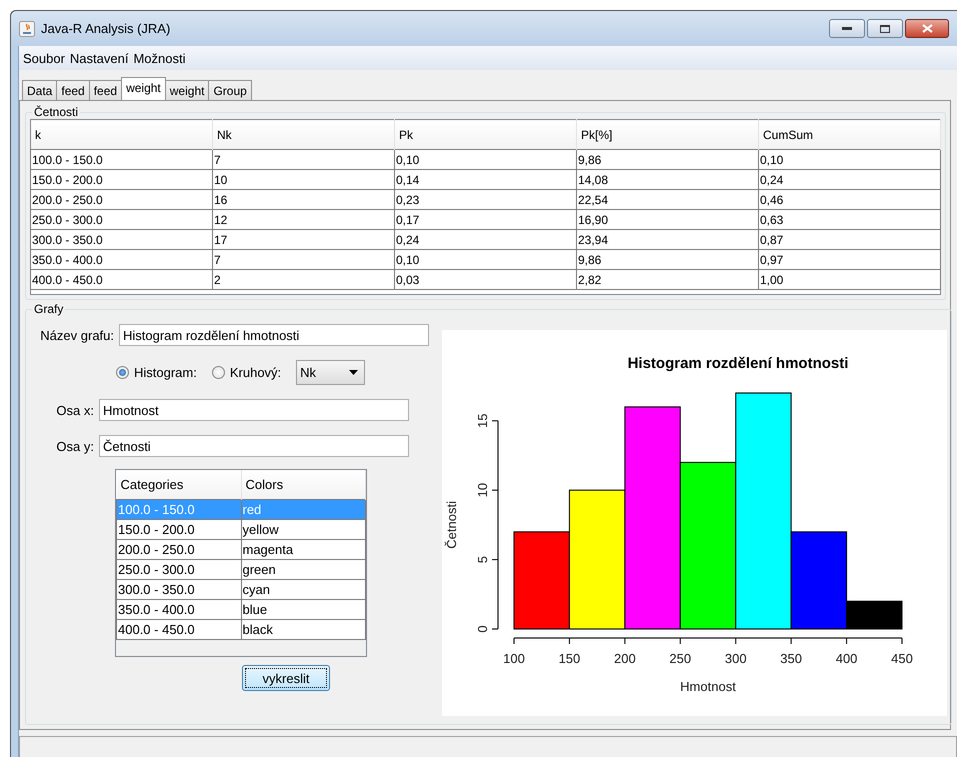 The width and height of the screenshot is (957, 757). I want to click on table-cell: blue, so click(303, 610).